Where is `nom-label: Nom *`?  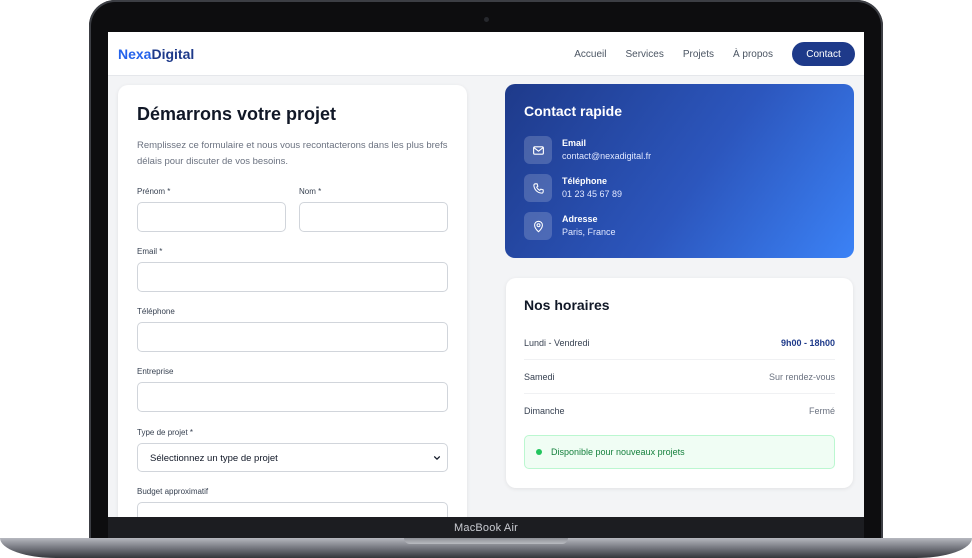
nom-label: Nom * is located at coordinates (310, 191).